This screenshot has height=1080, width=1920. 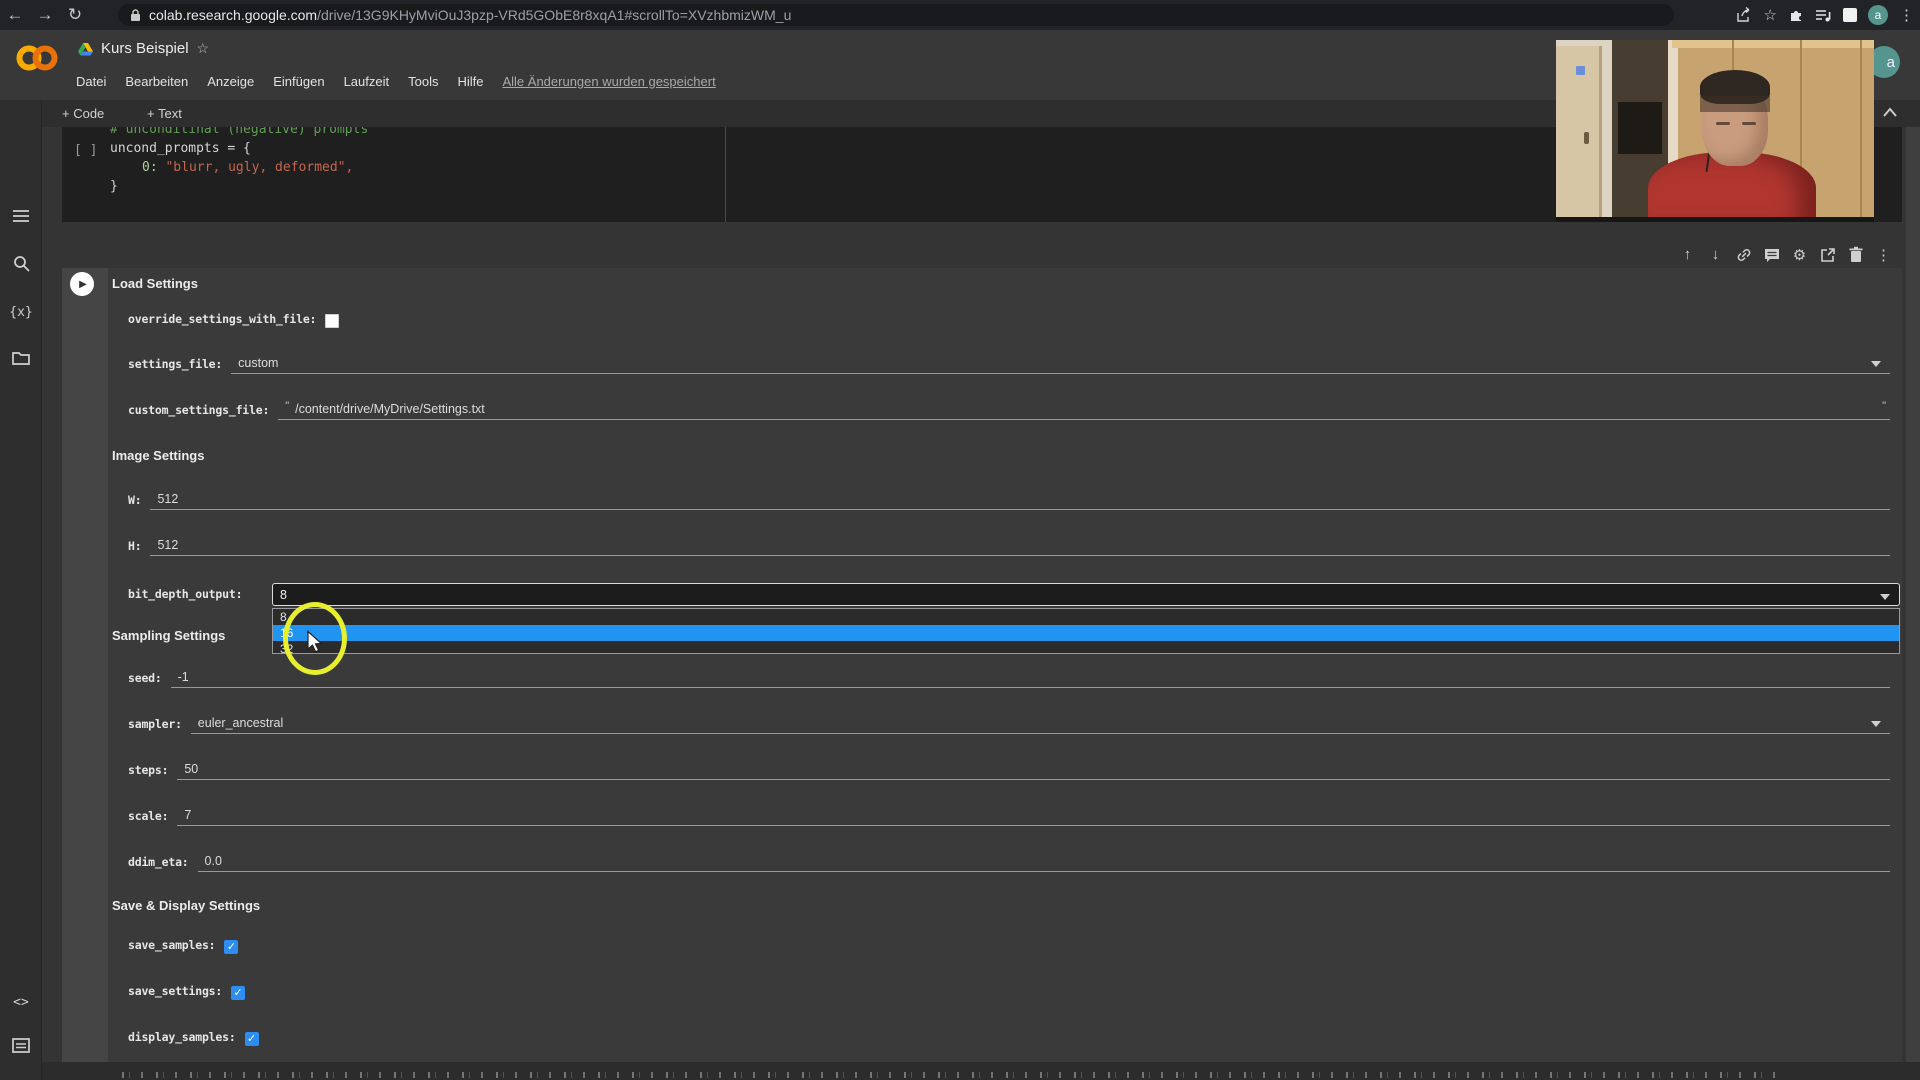 What do you see at coordinates (1009, 1038) in the screenshot?
I see `display-samples-row: display_samples: ✓` at bounding box center [1009, 1038].